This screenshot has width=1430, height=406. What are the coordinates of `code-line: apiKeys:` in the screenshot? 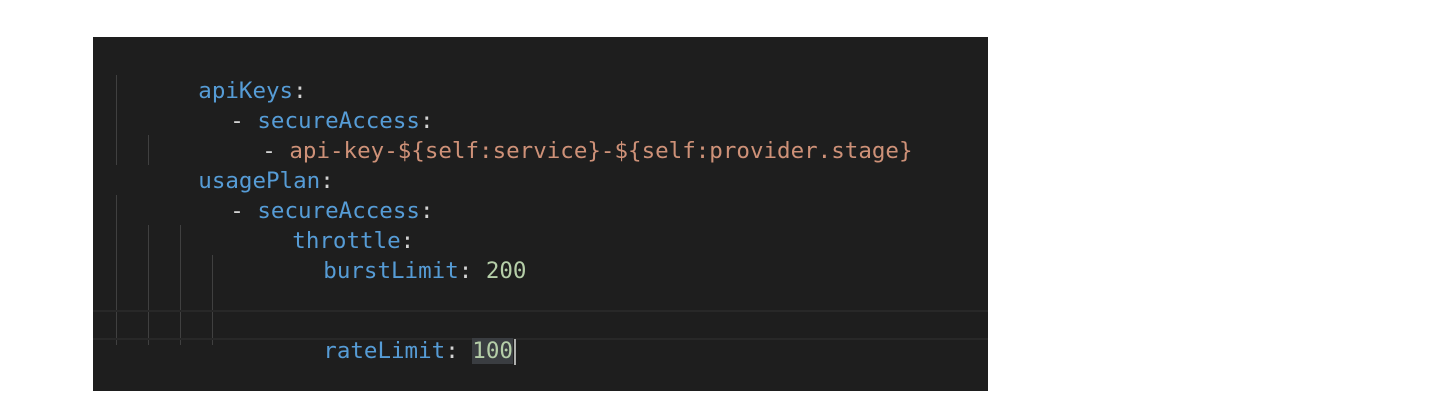 It's located at (199, 75).